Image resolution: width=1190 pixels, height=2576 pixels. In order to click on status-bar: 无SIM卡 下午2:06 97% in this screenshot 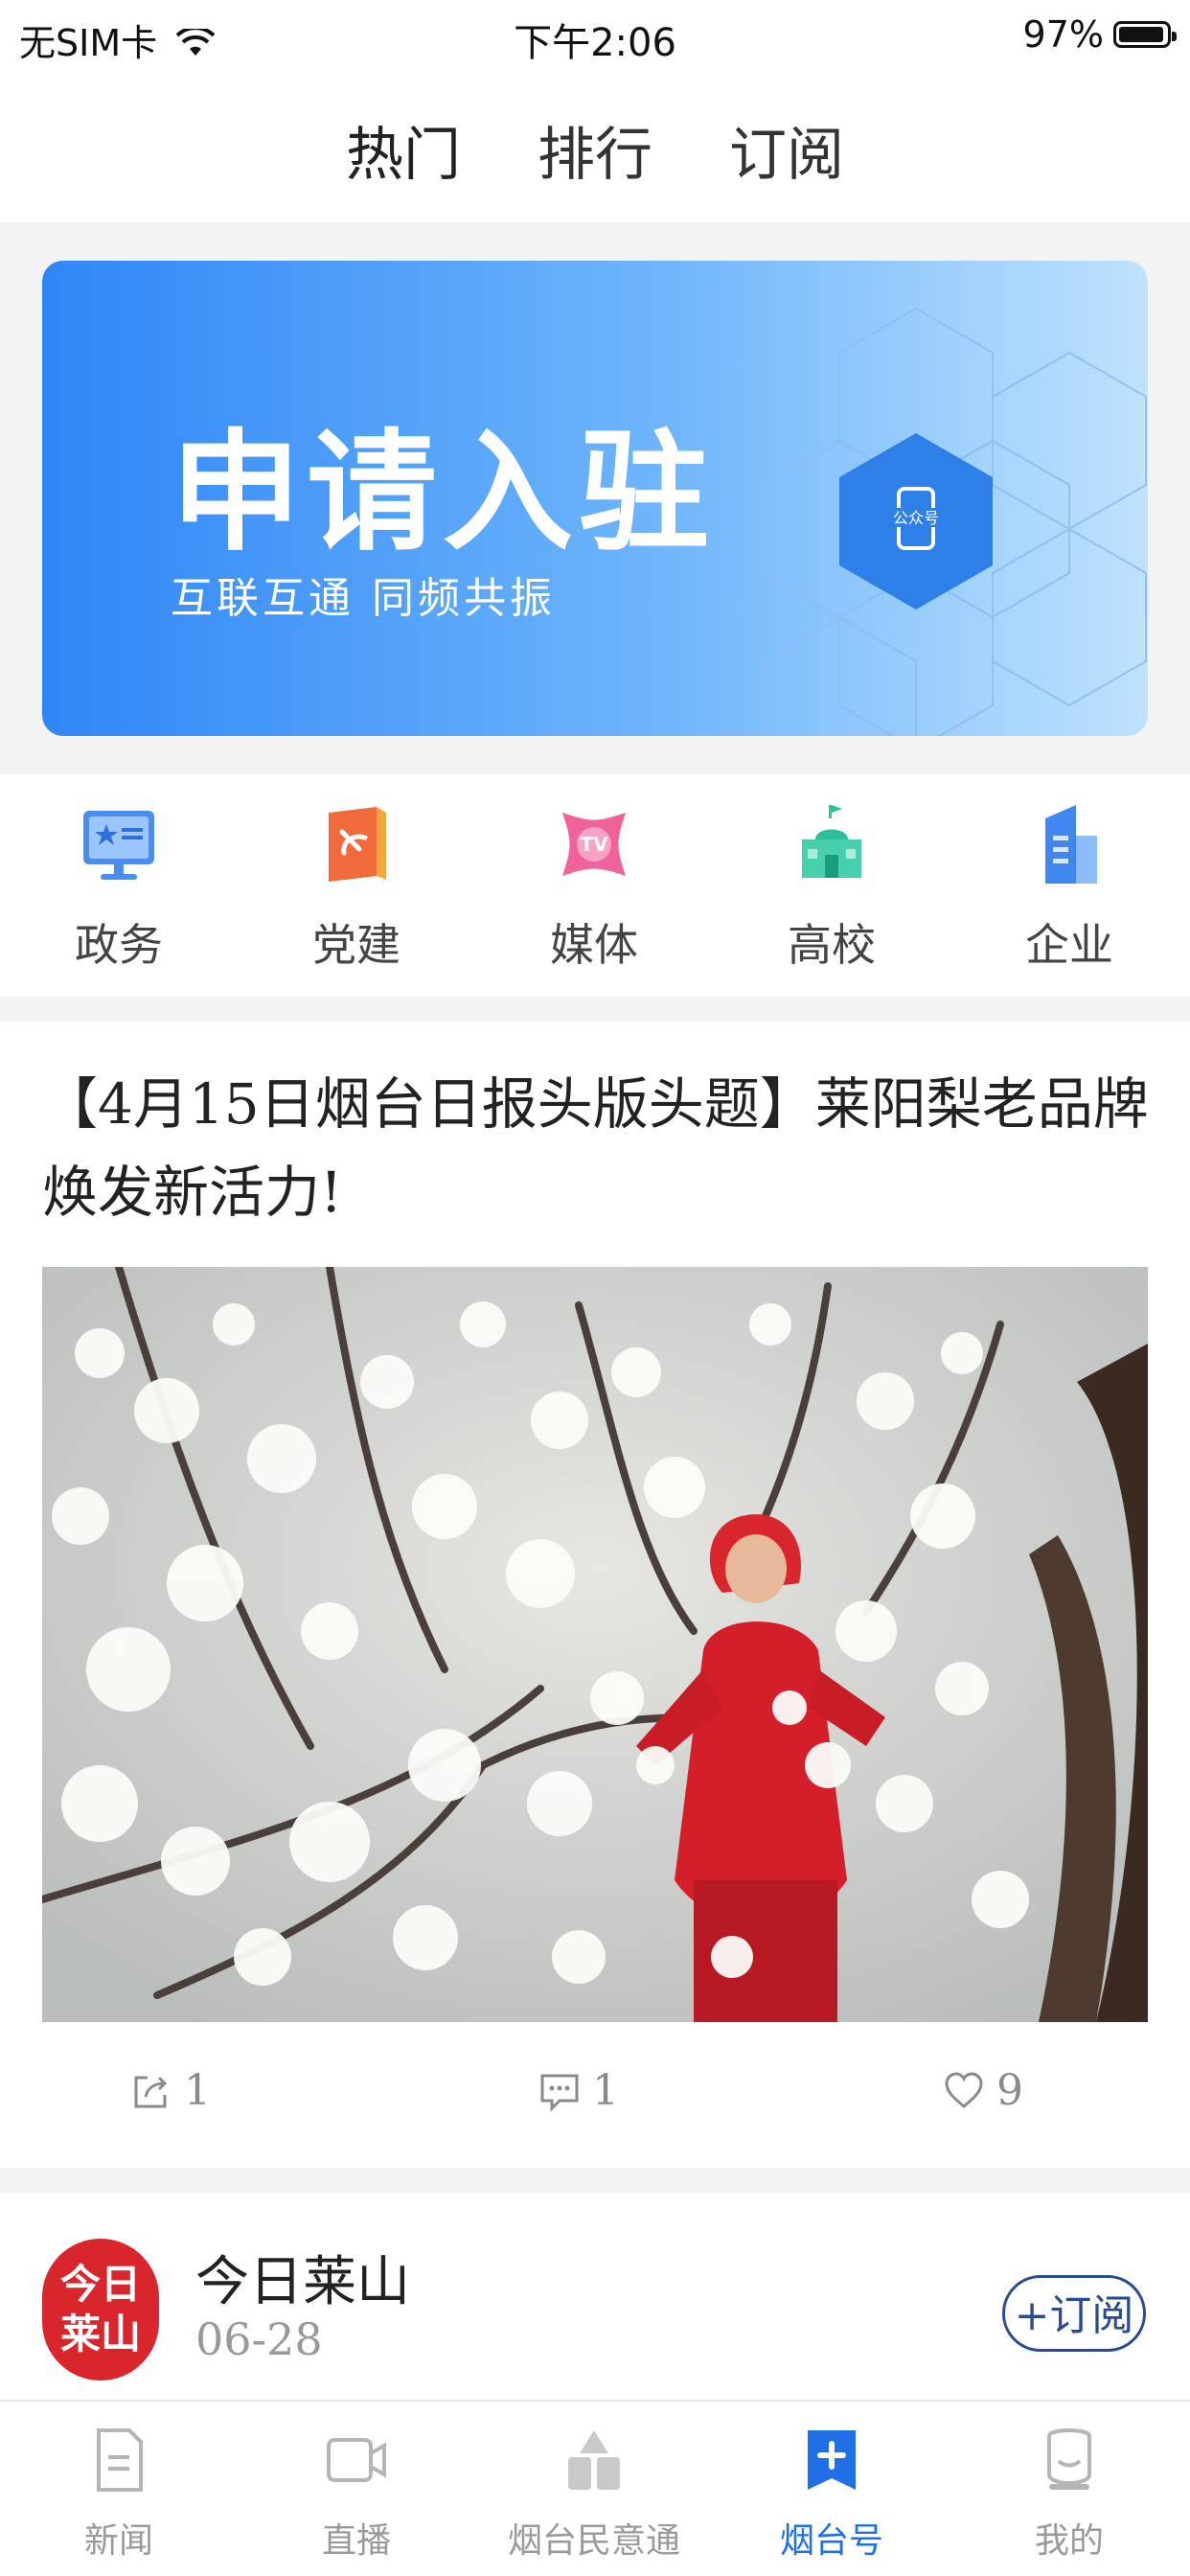, I will do `click(595, 38)`.